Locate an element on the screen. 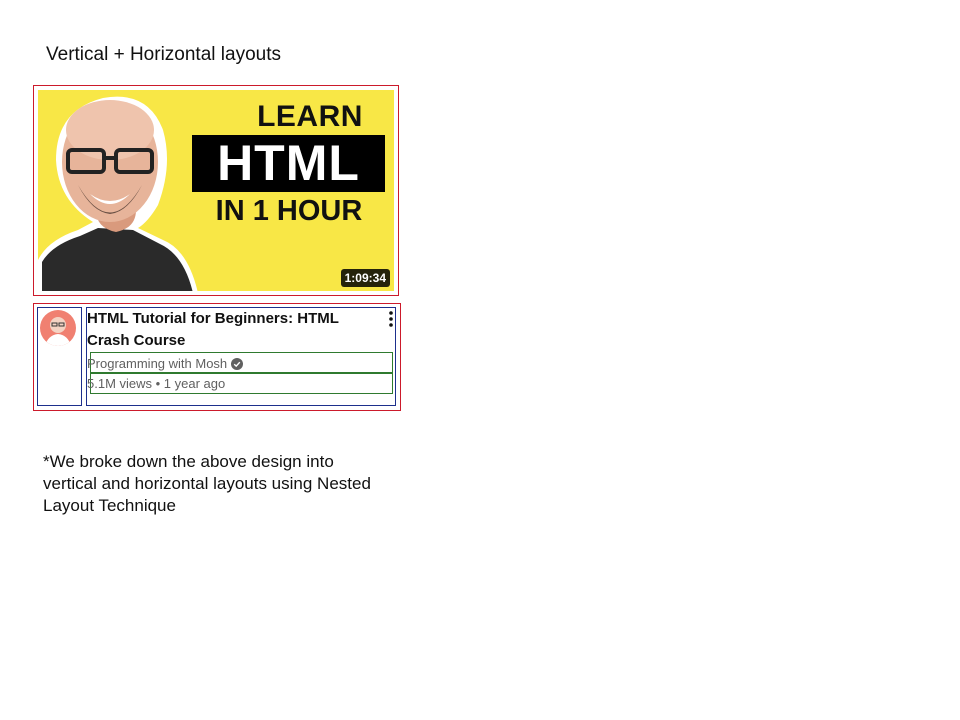 The width and height of the screenshot is (960, 720). channel-name: Programming with Mosh is located at coordinates (157, 363).